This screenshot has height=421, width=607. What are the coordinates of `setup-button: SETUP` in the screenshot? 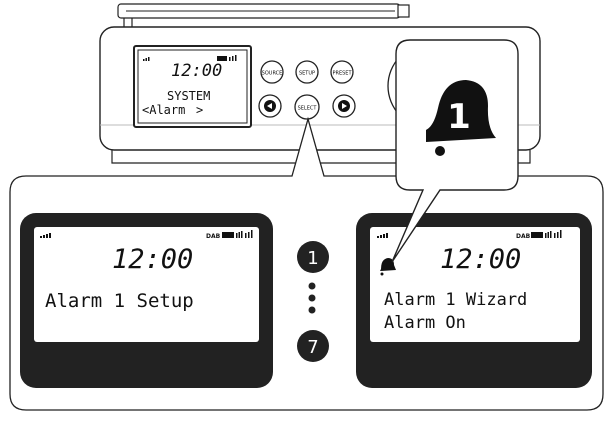 It's located at (307, 72).